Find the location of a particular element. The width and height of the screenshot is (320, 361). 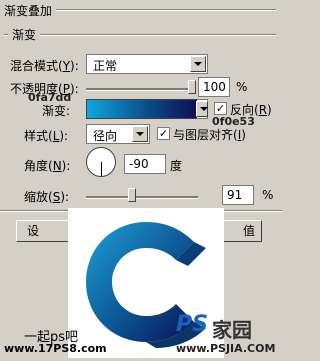

gradient-preview is located at coordinates (142, 109).